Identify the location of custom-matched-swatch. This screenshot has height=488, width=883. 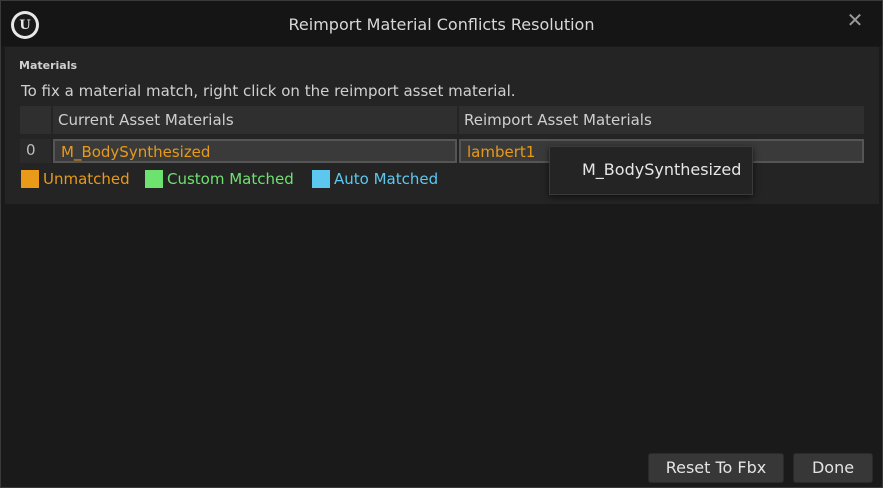
(154, 179).